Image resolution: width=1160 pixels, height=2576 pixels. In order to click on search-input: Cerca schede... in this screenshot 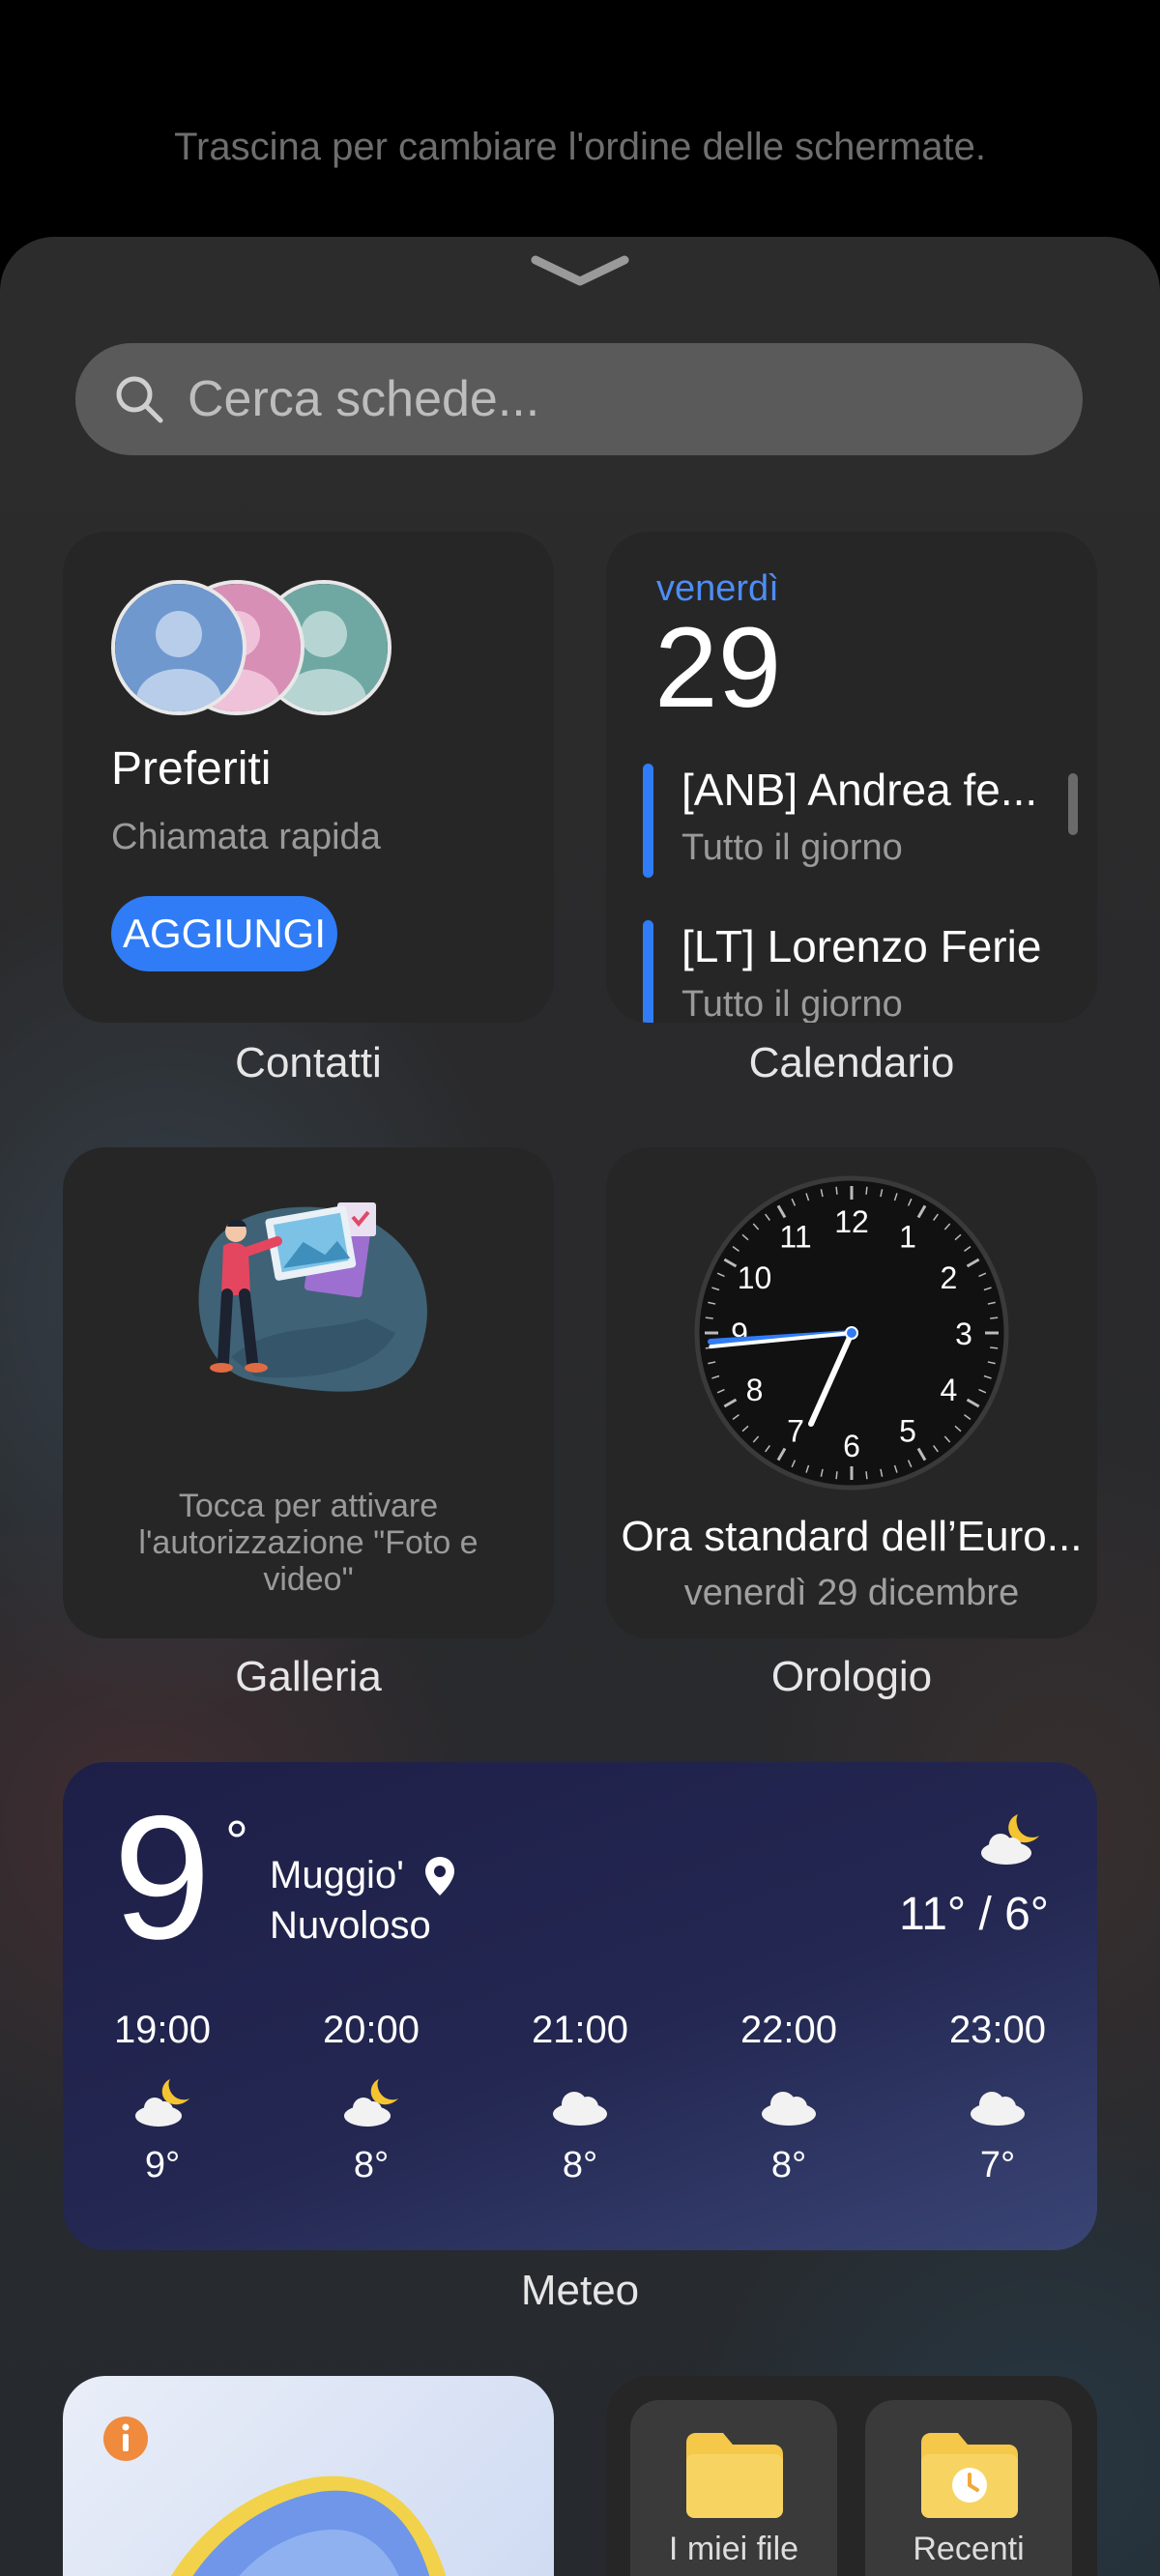, I will do `click(579, 399)`.